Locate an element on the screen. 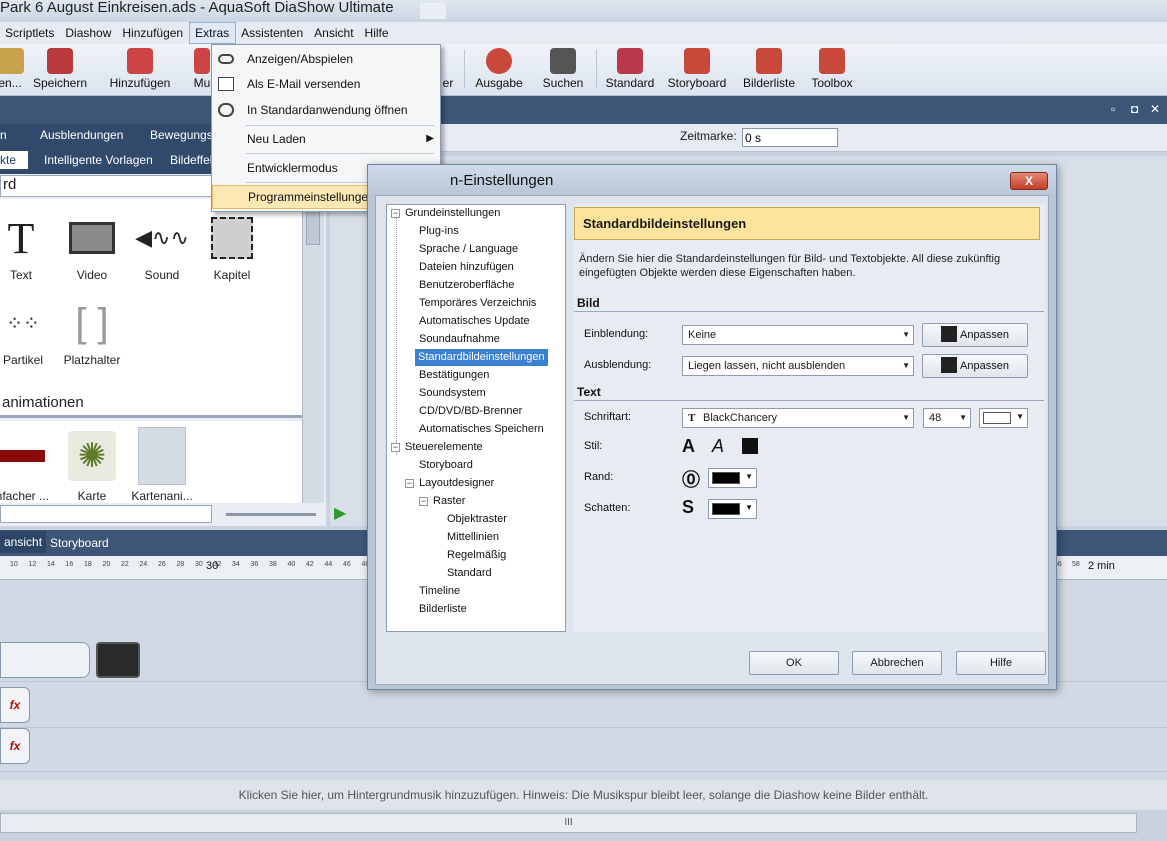  tree-benutzeroberflaeche: Benutzeroberfläche is located at coordinates (466, 285).